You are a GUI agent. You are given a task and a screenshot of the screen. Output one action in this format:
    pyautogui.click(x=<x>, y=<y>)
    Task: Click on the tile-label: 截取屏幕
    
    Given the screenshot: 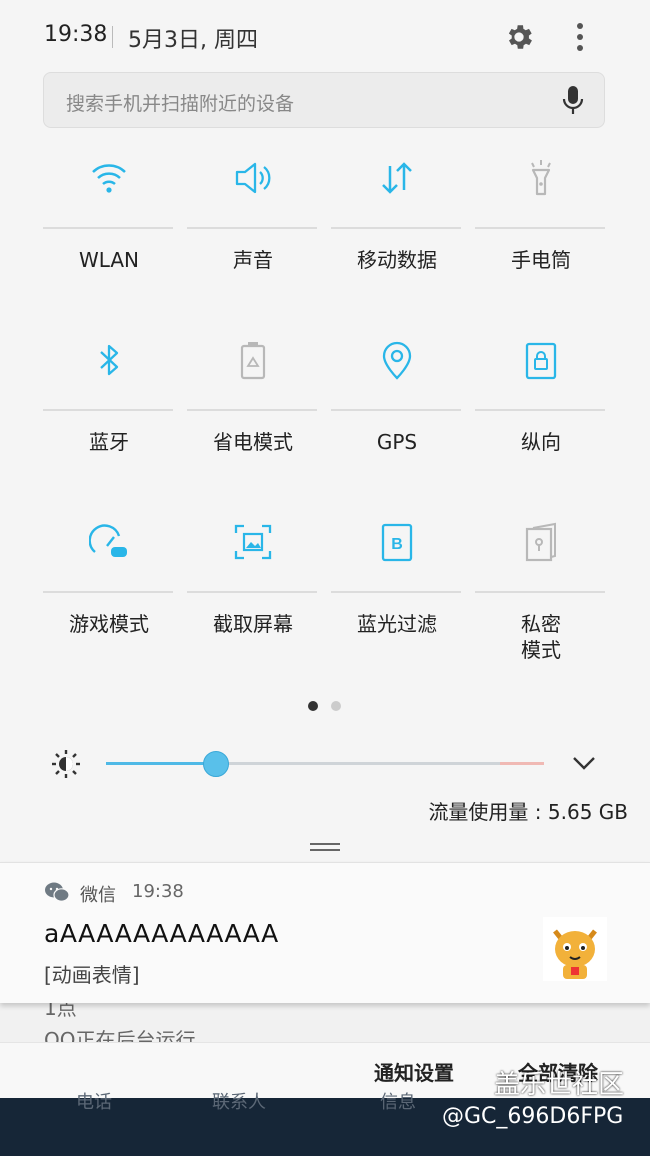 What is the action you would take?
    pyautogui.click(x=253, y=624)
    